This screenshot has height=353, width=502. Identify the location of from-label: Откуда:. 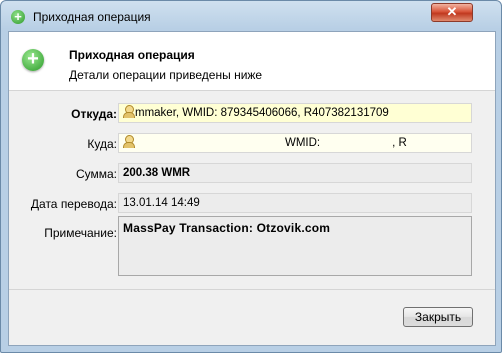
(94, 114).